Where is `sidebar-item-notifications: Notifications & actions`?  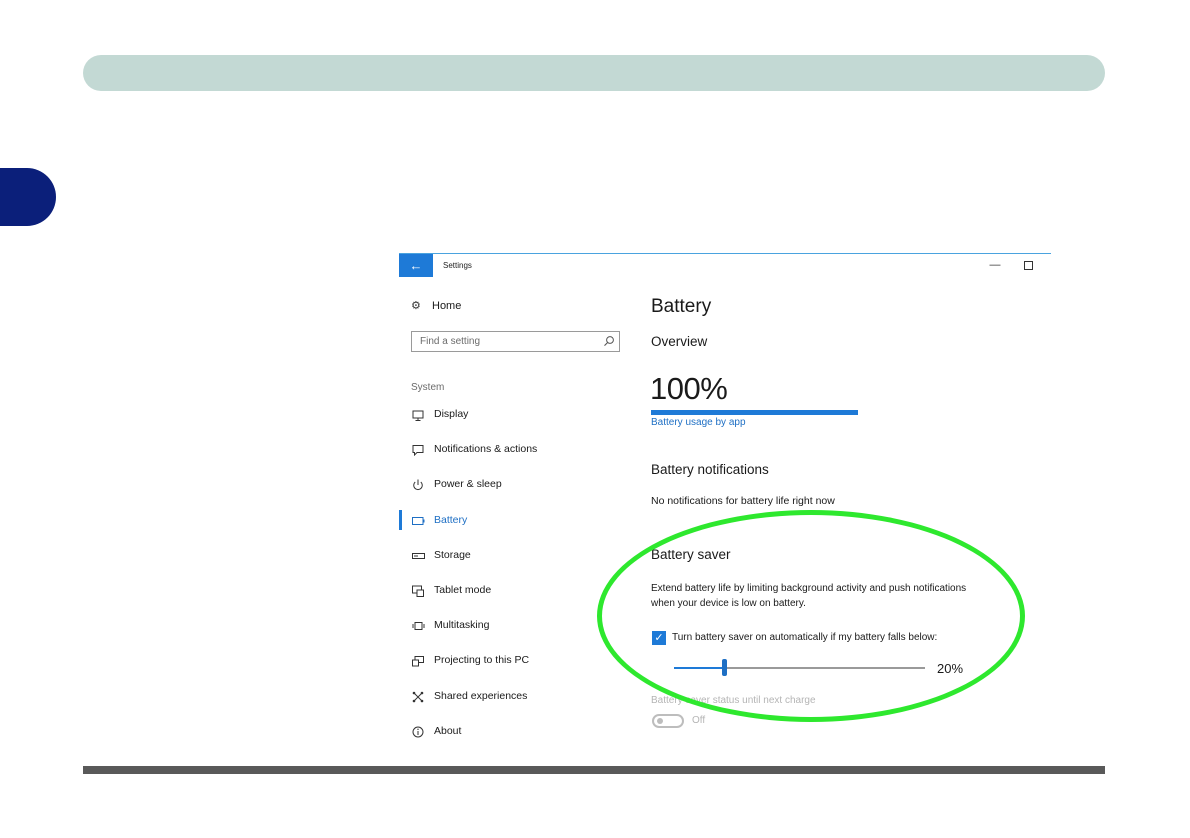
sidebar-item-notifications: Notifications & actions is located at coordinates (519, 454).